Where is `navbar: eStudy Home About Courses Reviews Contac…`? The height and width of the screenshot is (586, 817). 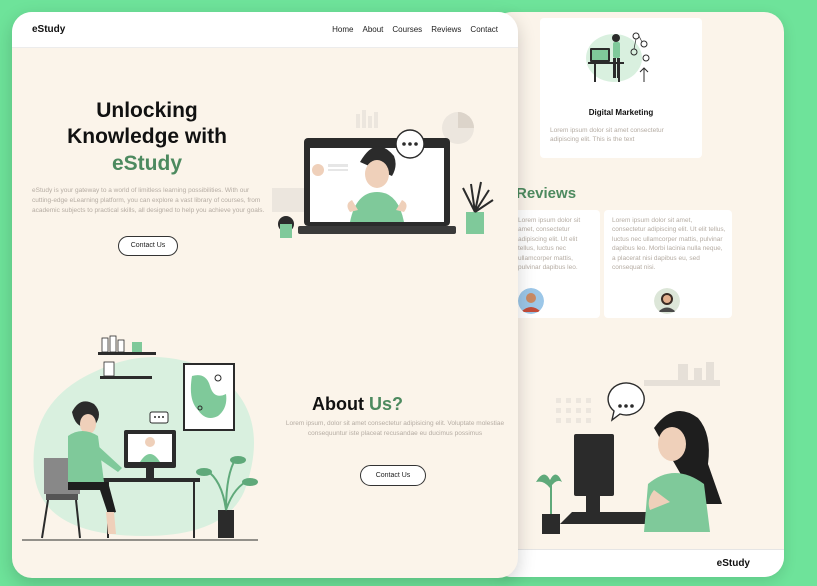 navbar: eStudy Home About Courses Reviews Contac… is located at coordinates (265, 30).